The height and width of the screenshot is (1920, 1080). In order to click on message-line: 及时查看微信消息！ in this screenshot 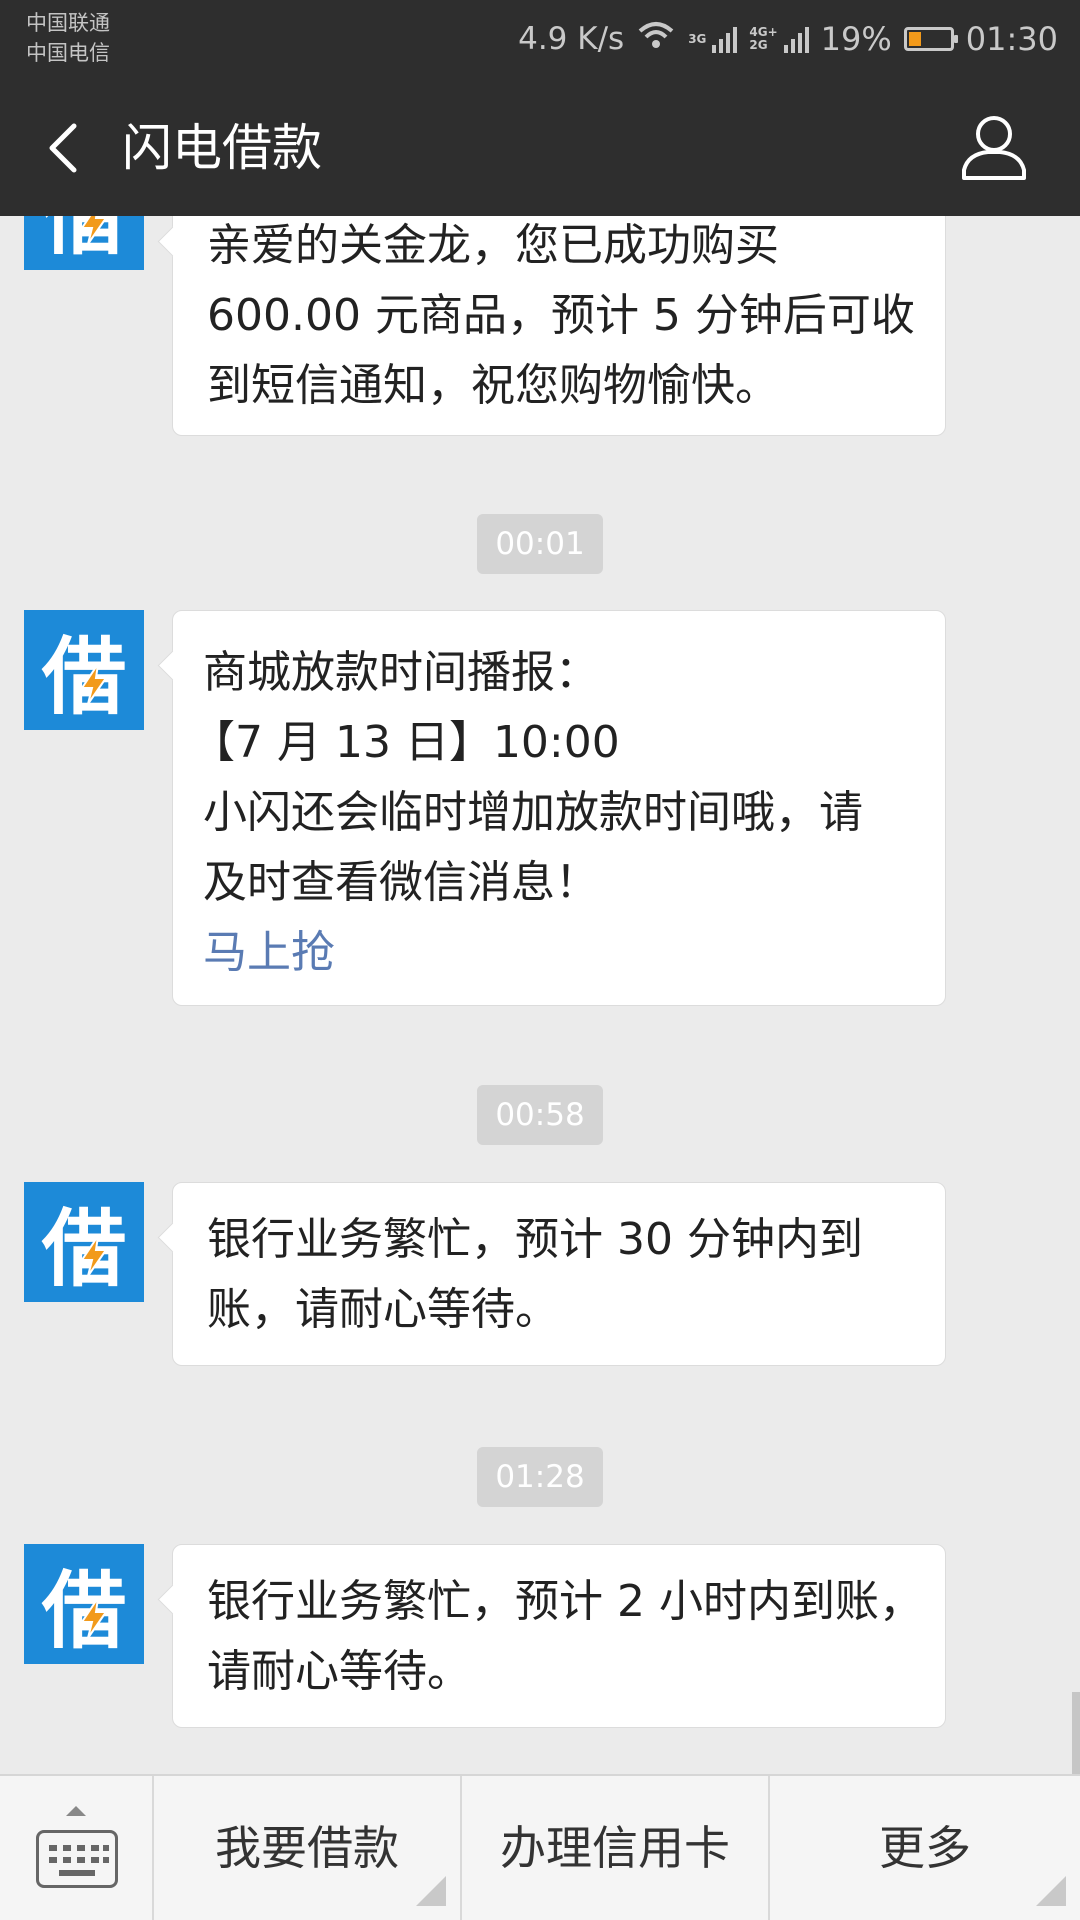, I will do `click(401, 882)`.